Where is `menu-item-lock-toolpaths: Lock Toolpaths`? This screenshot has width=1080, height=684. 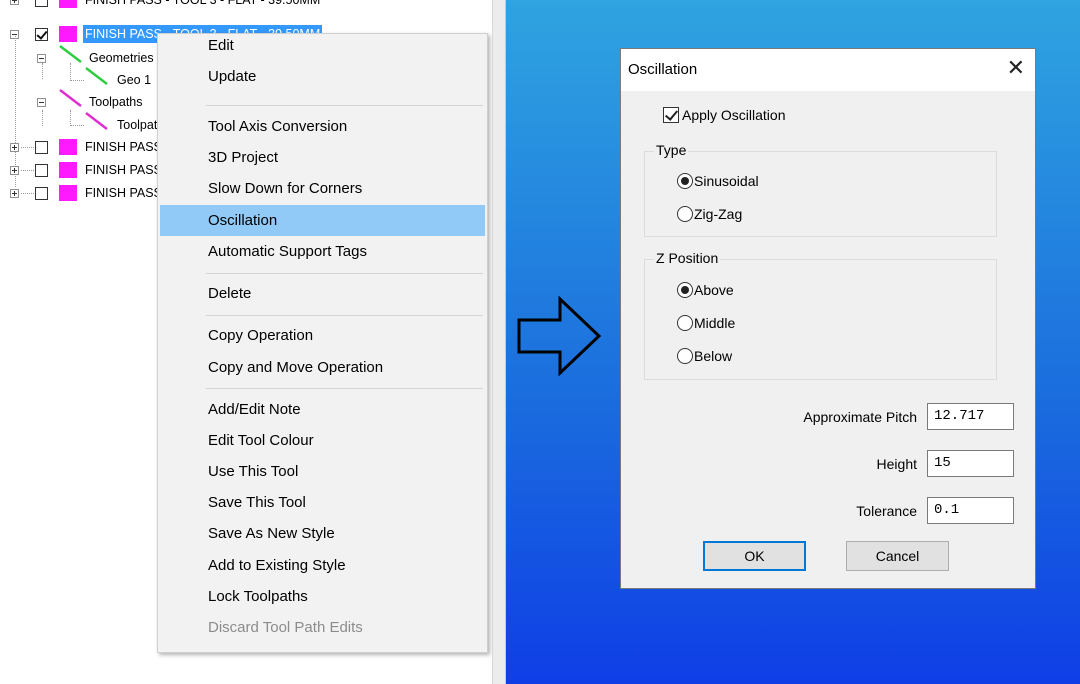 menu-item-lock-toolpaths: Lock Toolpaths is located at coordinates (322, 596).